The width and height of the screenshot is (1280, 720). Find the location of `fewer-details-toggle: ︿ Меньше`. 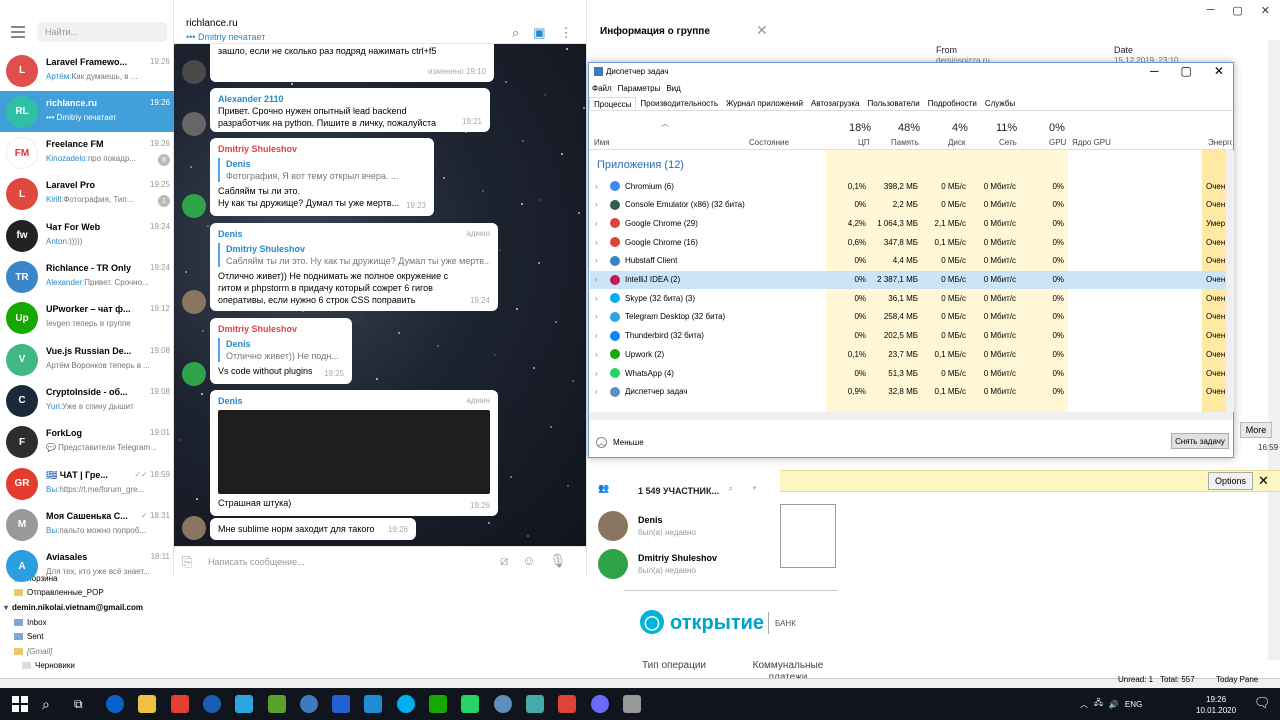

fewer-details-toggle: ︿ Меньше is located at coordinates (620, 442).